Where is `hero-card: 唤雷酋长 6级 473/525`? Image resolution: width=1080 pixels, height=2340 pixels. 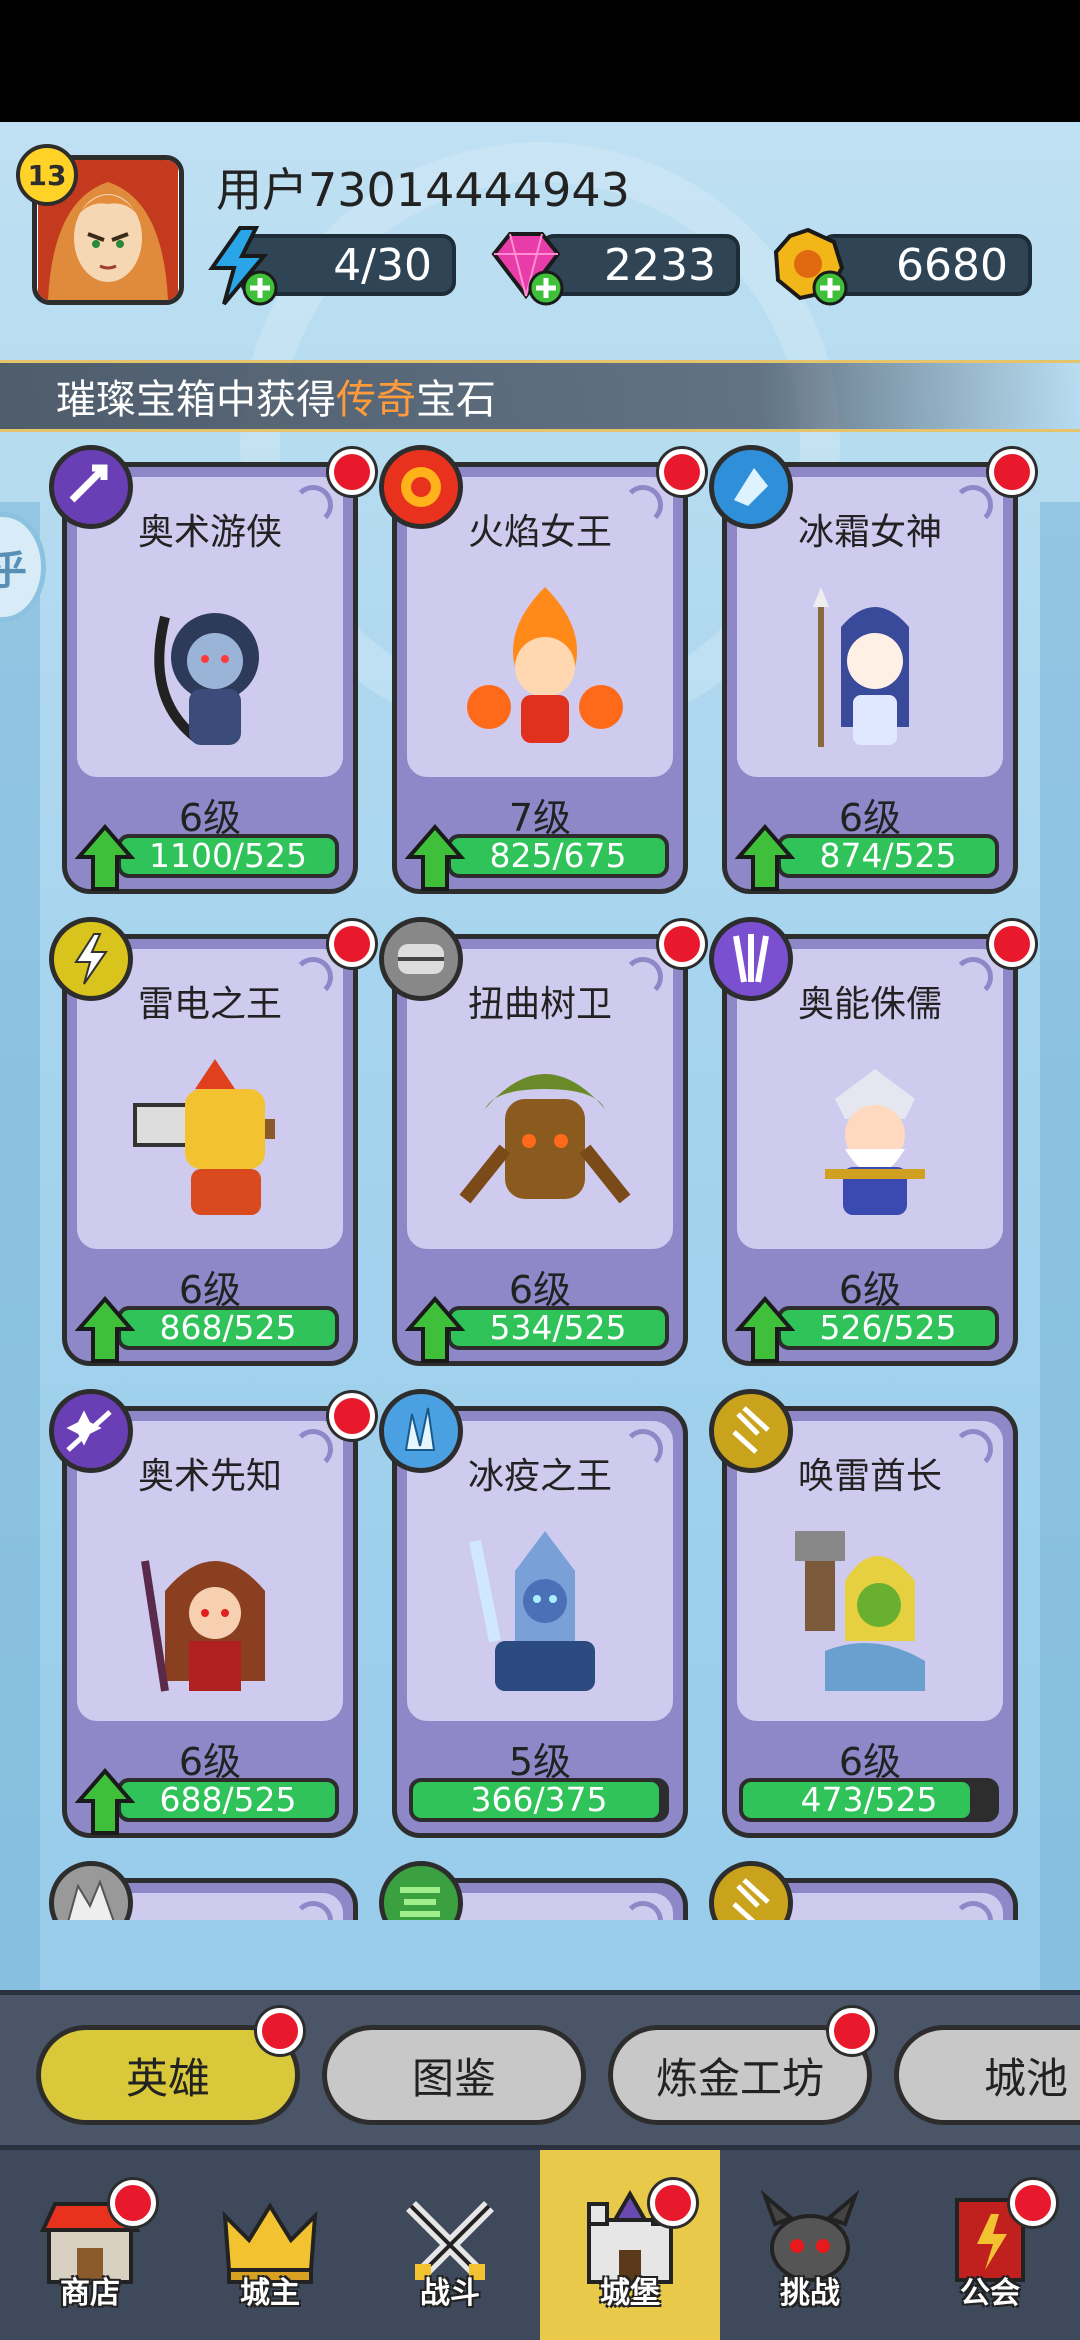
hero-card: 唤雷酋长 6级 473/525 is located at coordinates (863, 1613).